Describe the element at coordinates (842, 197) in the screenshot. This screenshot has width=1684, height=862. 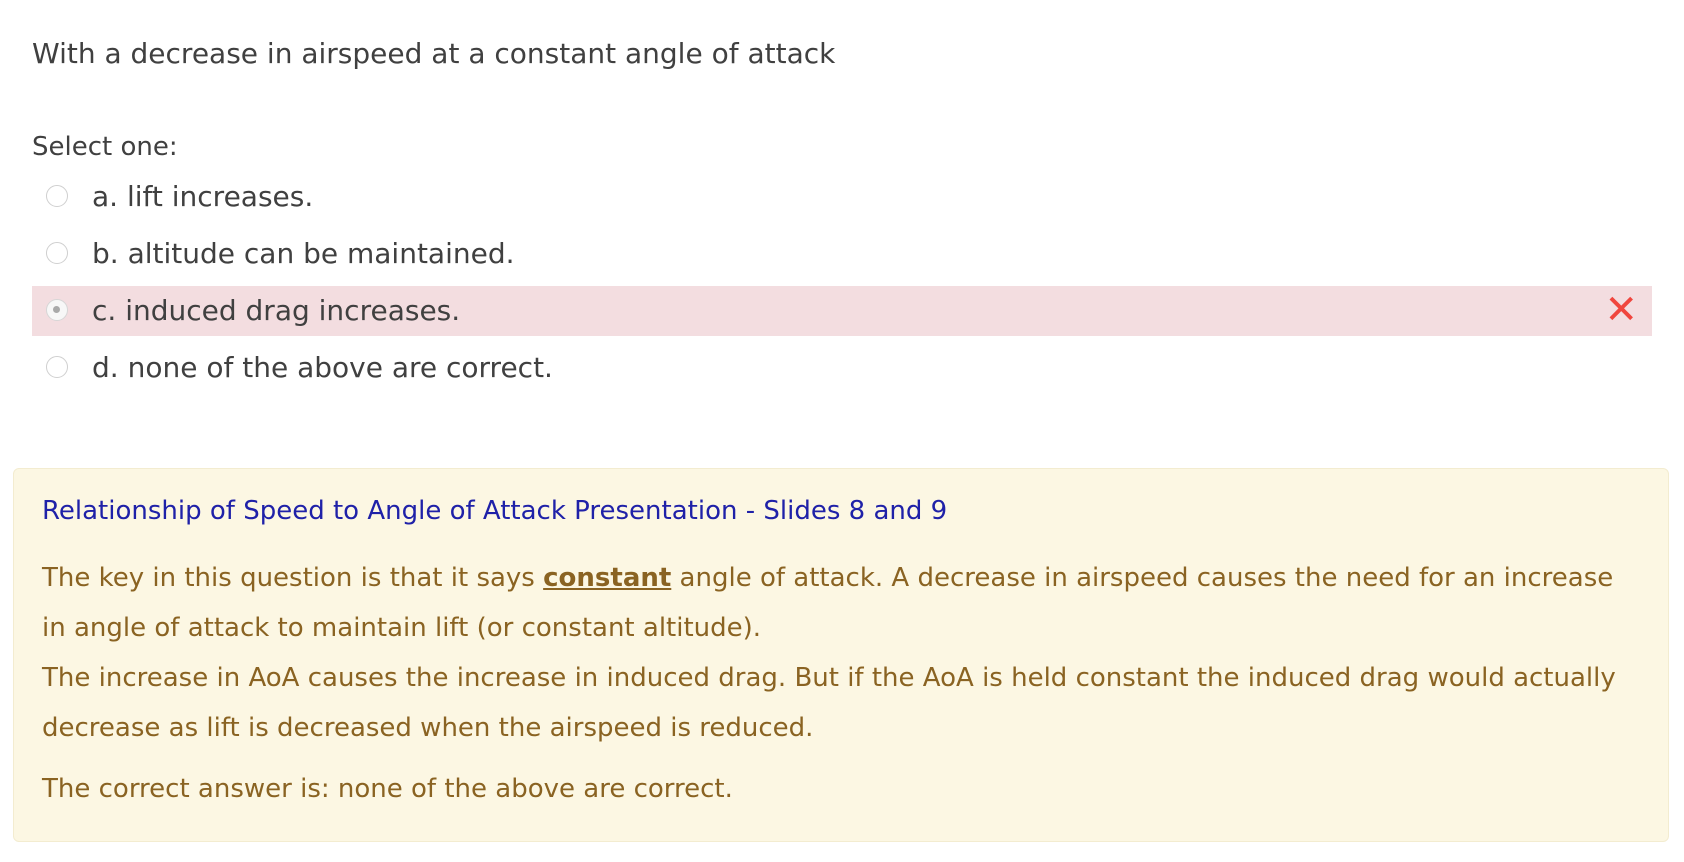
I see `answer-option-a: a. lift increases.` at that location.